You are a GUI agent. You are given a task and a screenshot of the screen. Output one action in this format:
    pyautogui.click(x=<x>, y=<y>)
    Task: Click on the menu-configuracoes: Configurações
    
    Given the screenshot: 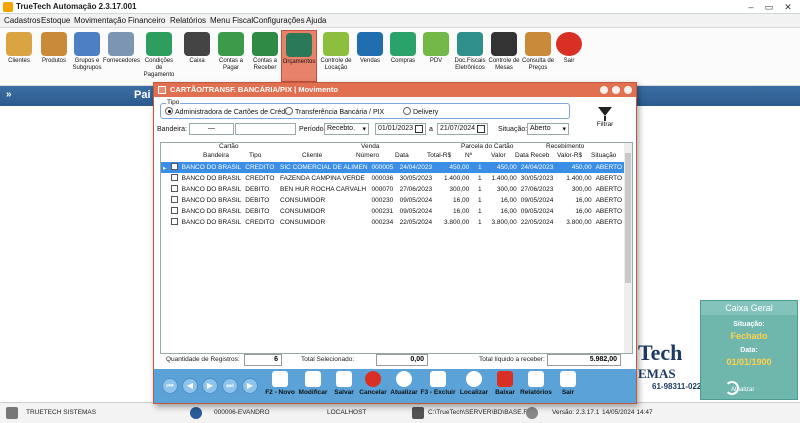 What is the action you would take?
    pyautogui.click(x=279, y=20)
    